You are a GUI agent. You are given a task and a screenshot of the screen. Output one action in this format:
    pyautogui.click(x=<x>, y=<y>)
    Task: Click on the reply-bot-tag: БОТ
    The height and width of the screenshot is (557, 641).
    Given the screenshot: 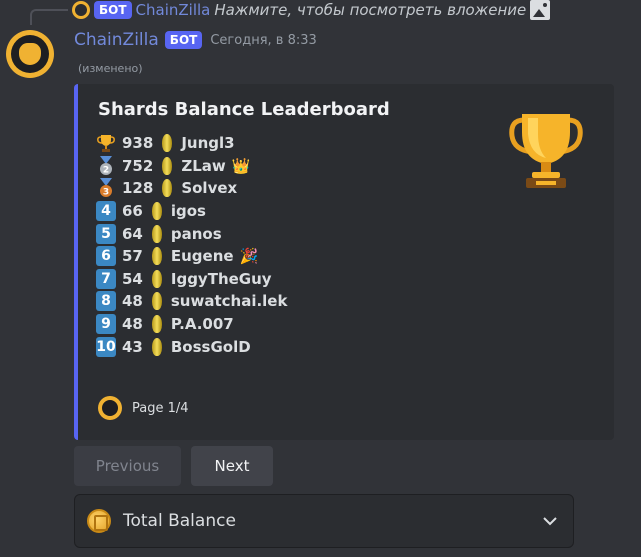 What is the action you would take?
    pyautogui.click(x=113, y=10)
    